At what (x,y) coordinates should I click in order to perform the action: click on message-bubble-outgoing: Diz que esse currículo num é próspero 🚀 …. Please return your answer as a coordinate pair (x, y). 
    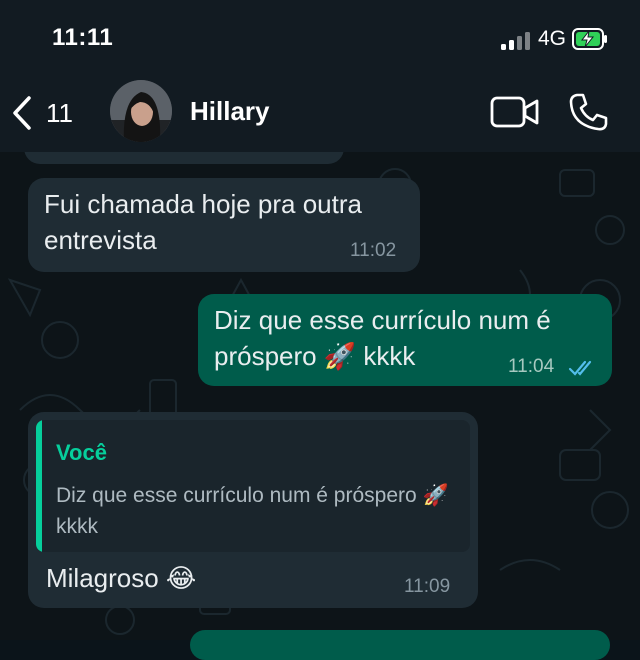
    Looking at the image, I should click on (405, 340).